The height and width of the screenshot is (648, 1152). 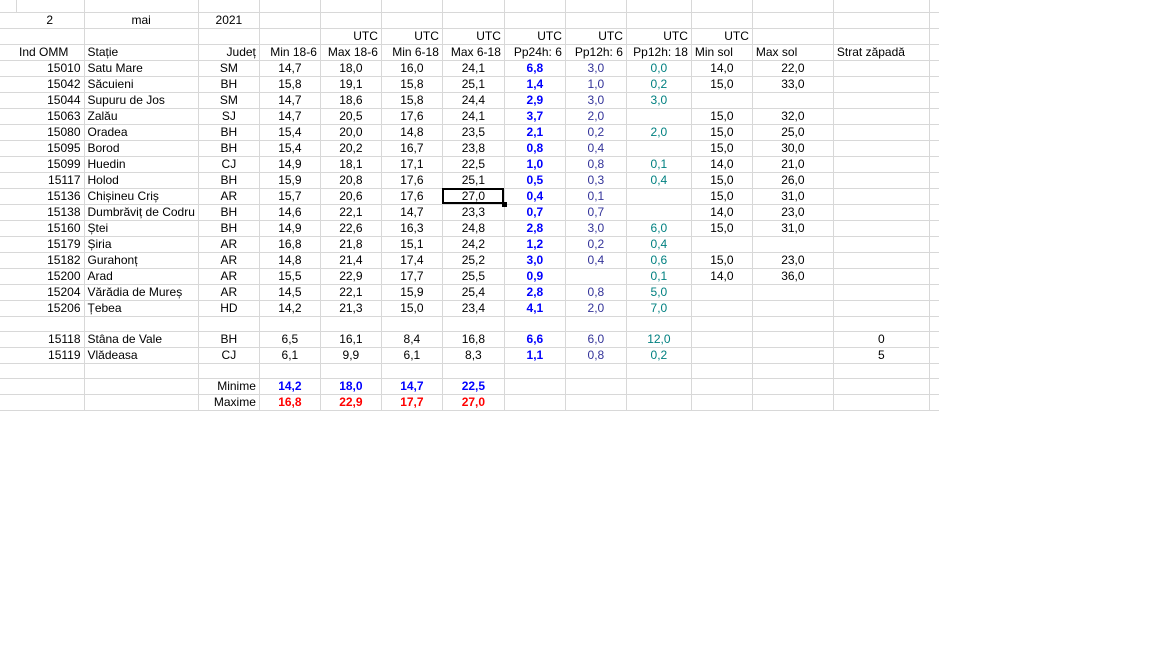 What do you see at coordinates (141, 100) in the screenshot?
I see `cell-statie: Supuru de Jos` at bounding box center [141, 100].